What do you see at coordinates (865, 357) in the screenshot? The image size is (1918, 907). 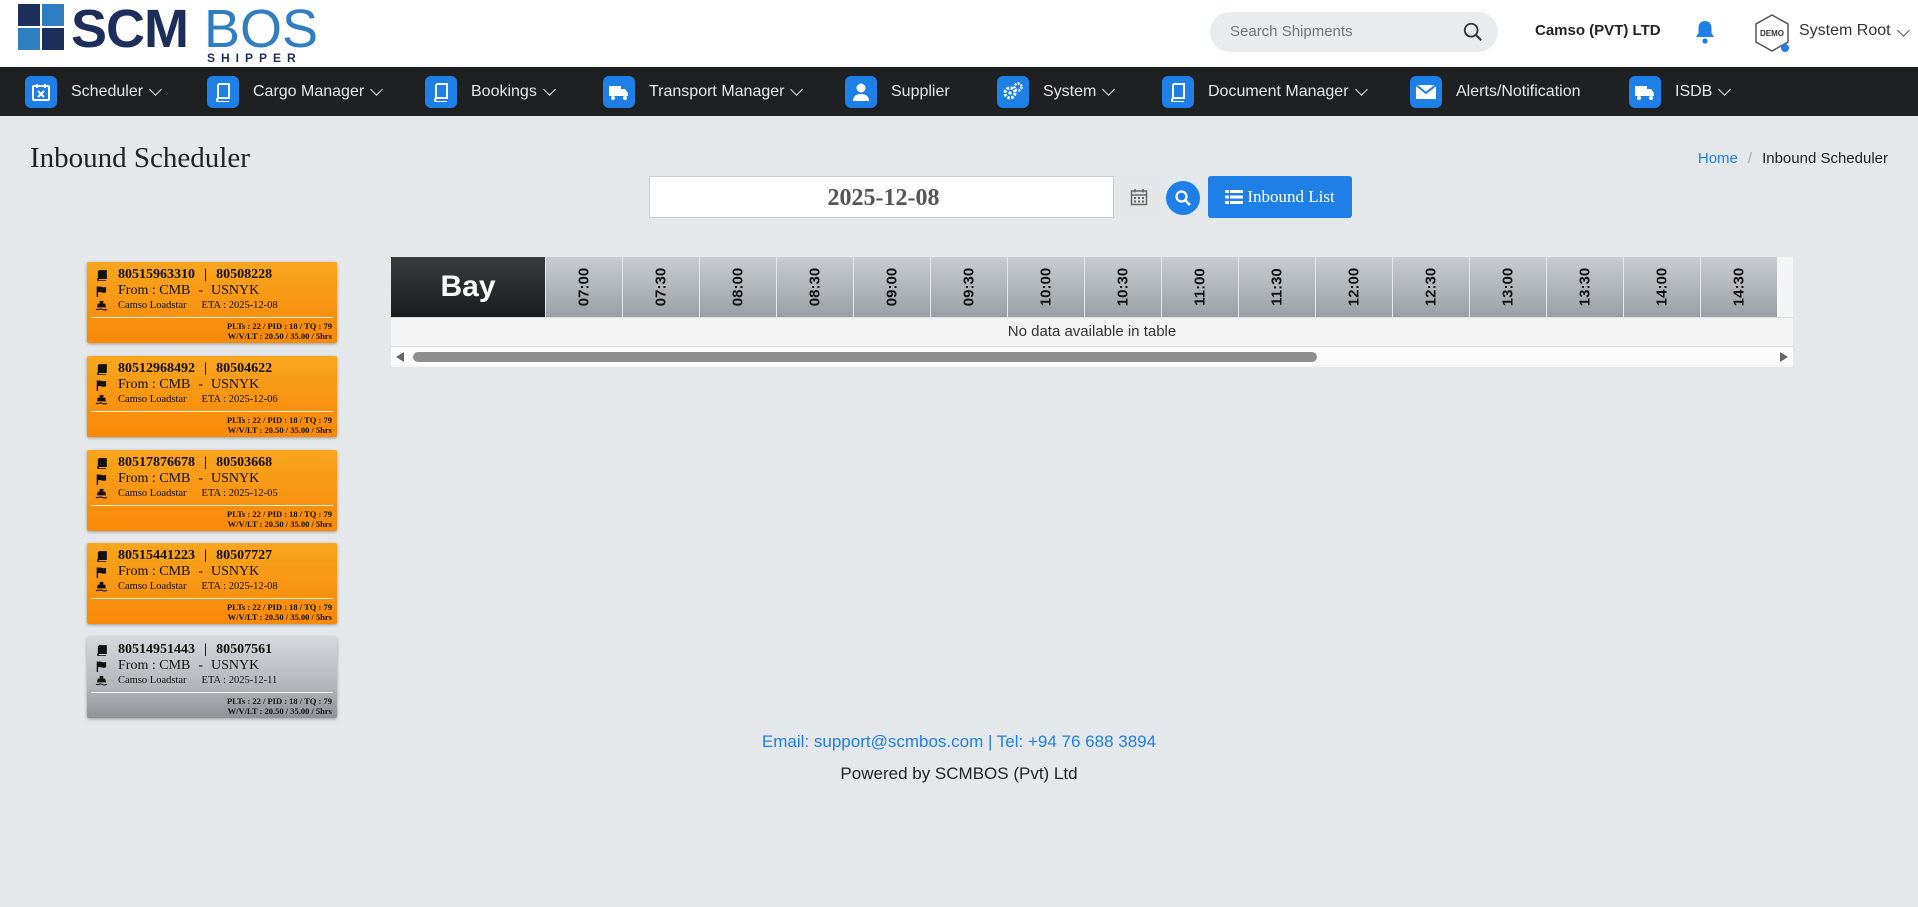 I see `scrollbar-thumb` at bounding box center [865, 357].